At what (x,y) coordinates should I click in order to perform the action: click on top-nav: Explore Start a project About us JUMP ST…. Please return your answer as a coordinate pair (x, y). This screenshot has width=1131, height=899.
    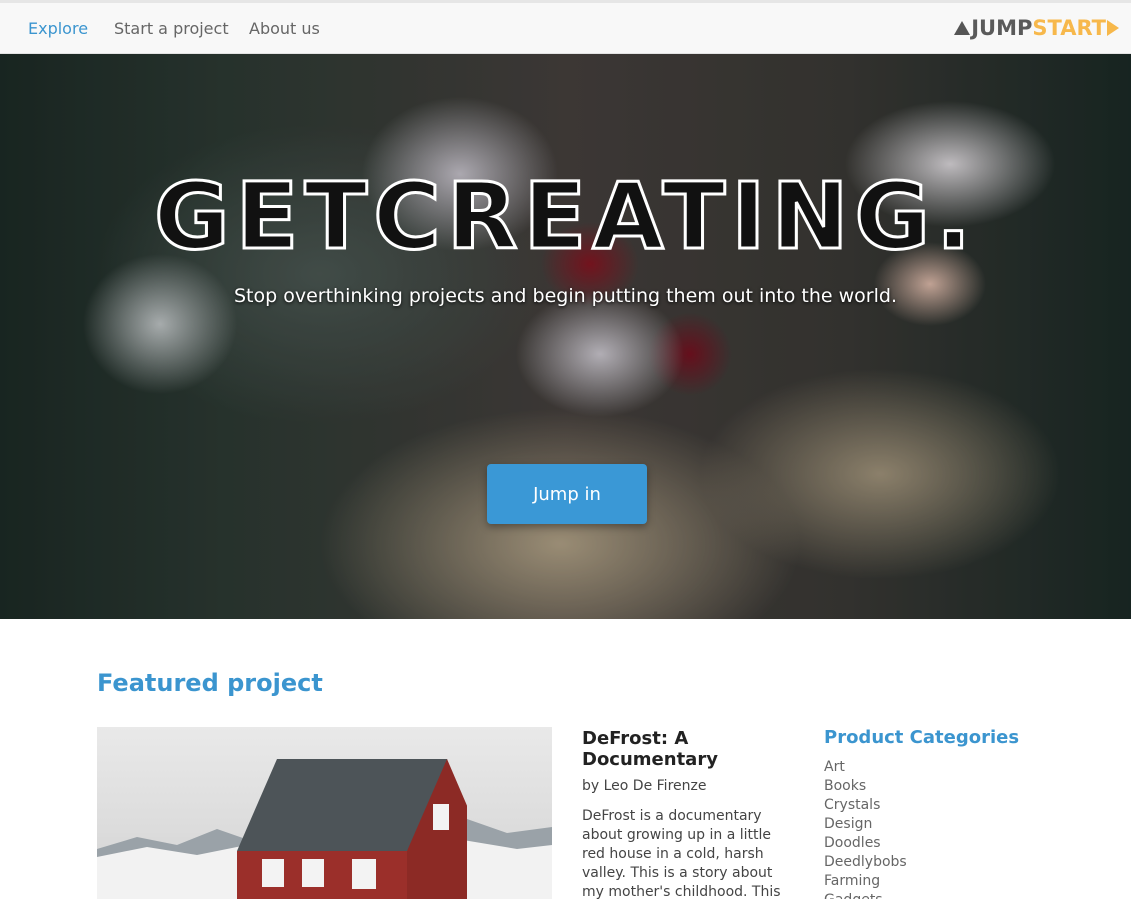
    Looking at the image, I should click on (565, 27).